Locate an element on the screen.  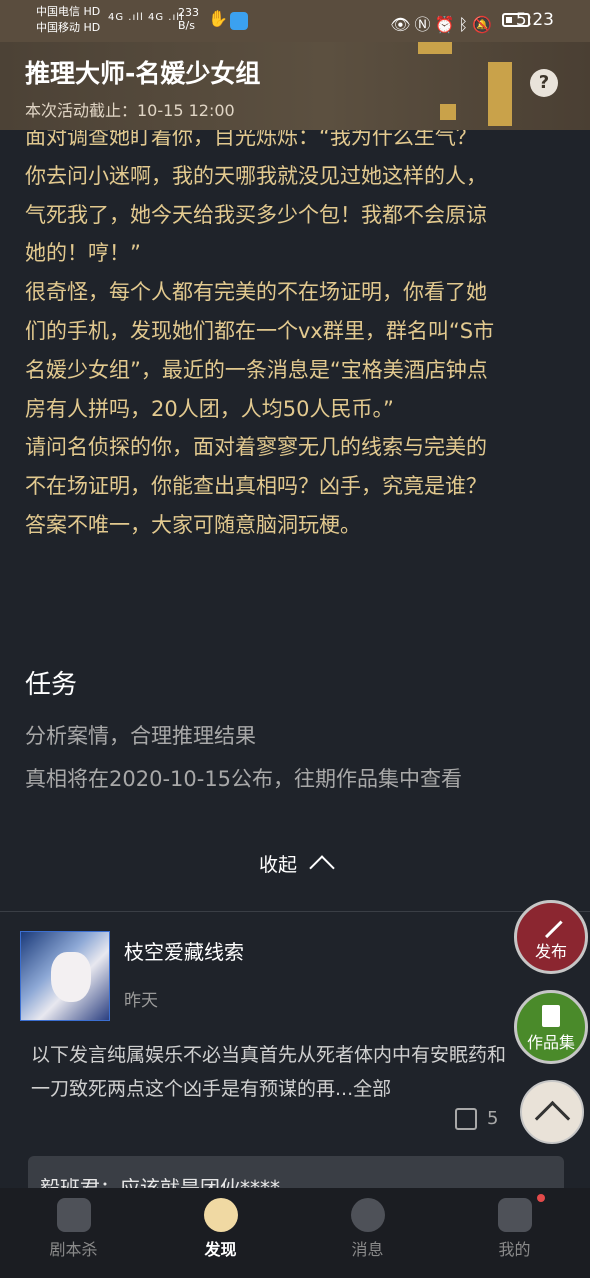
story-line: 不在场证明，你能查出真相吗？凶手，究竟是谁？ is located at coordinates (256, 486).